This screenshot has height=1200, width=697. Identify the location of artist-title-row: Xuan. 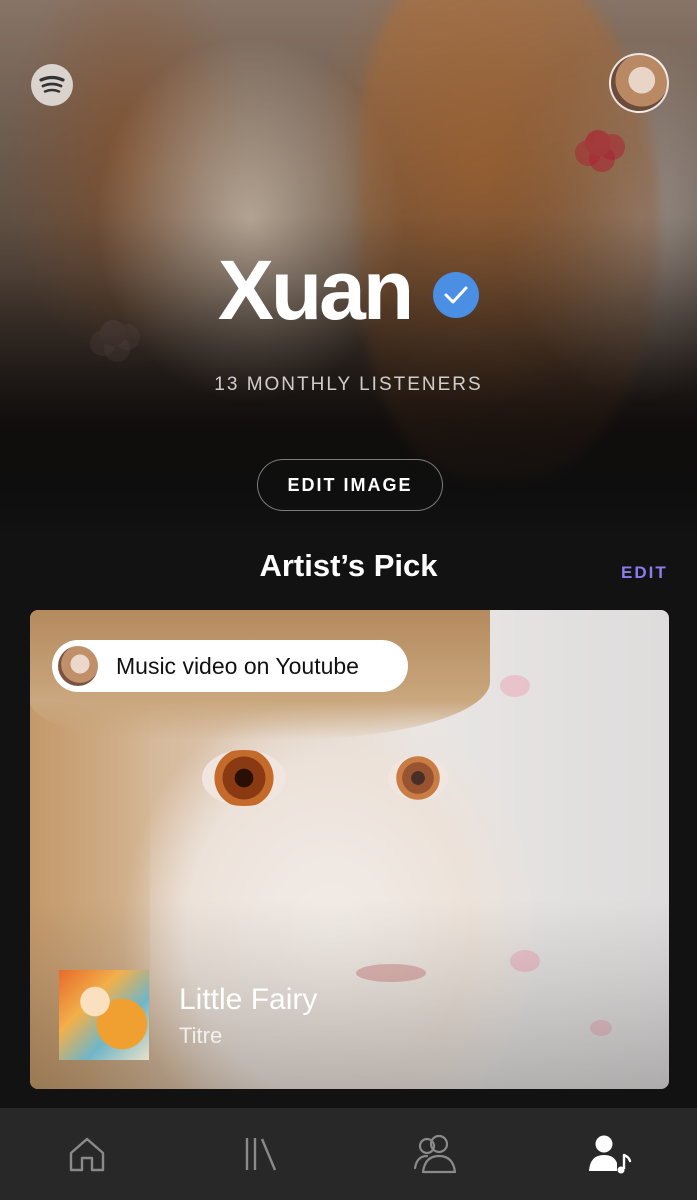
(348, 290).